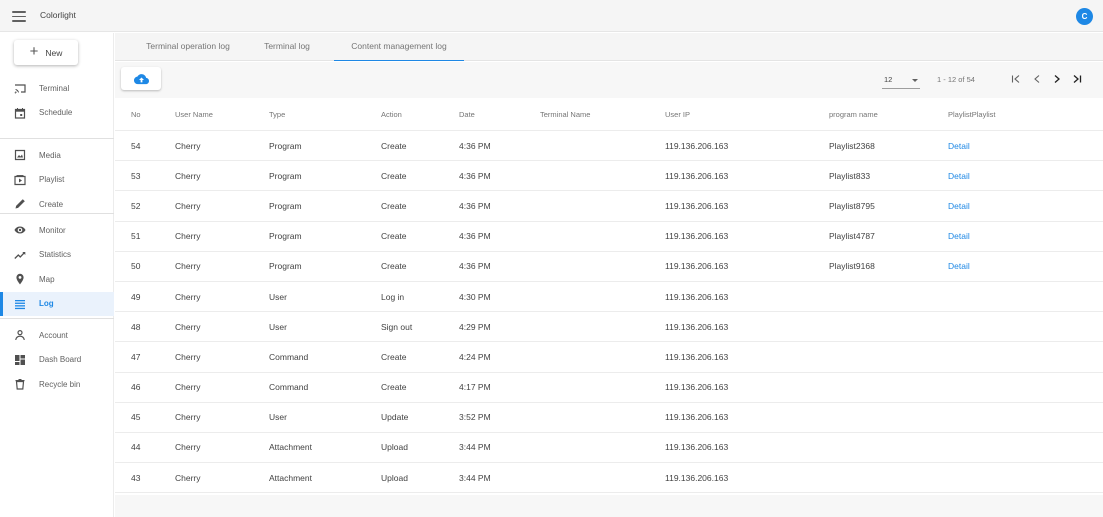 The height and width of the screenshot is (517, 1103). I want to click on sidebar-item-recycle-bin: Recycle bin, so click(57, 384).